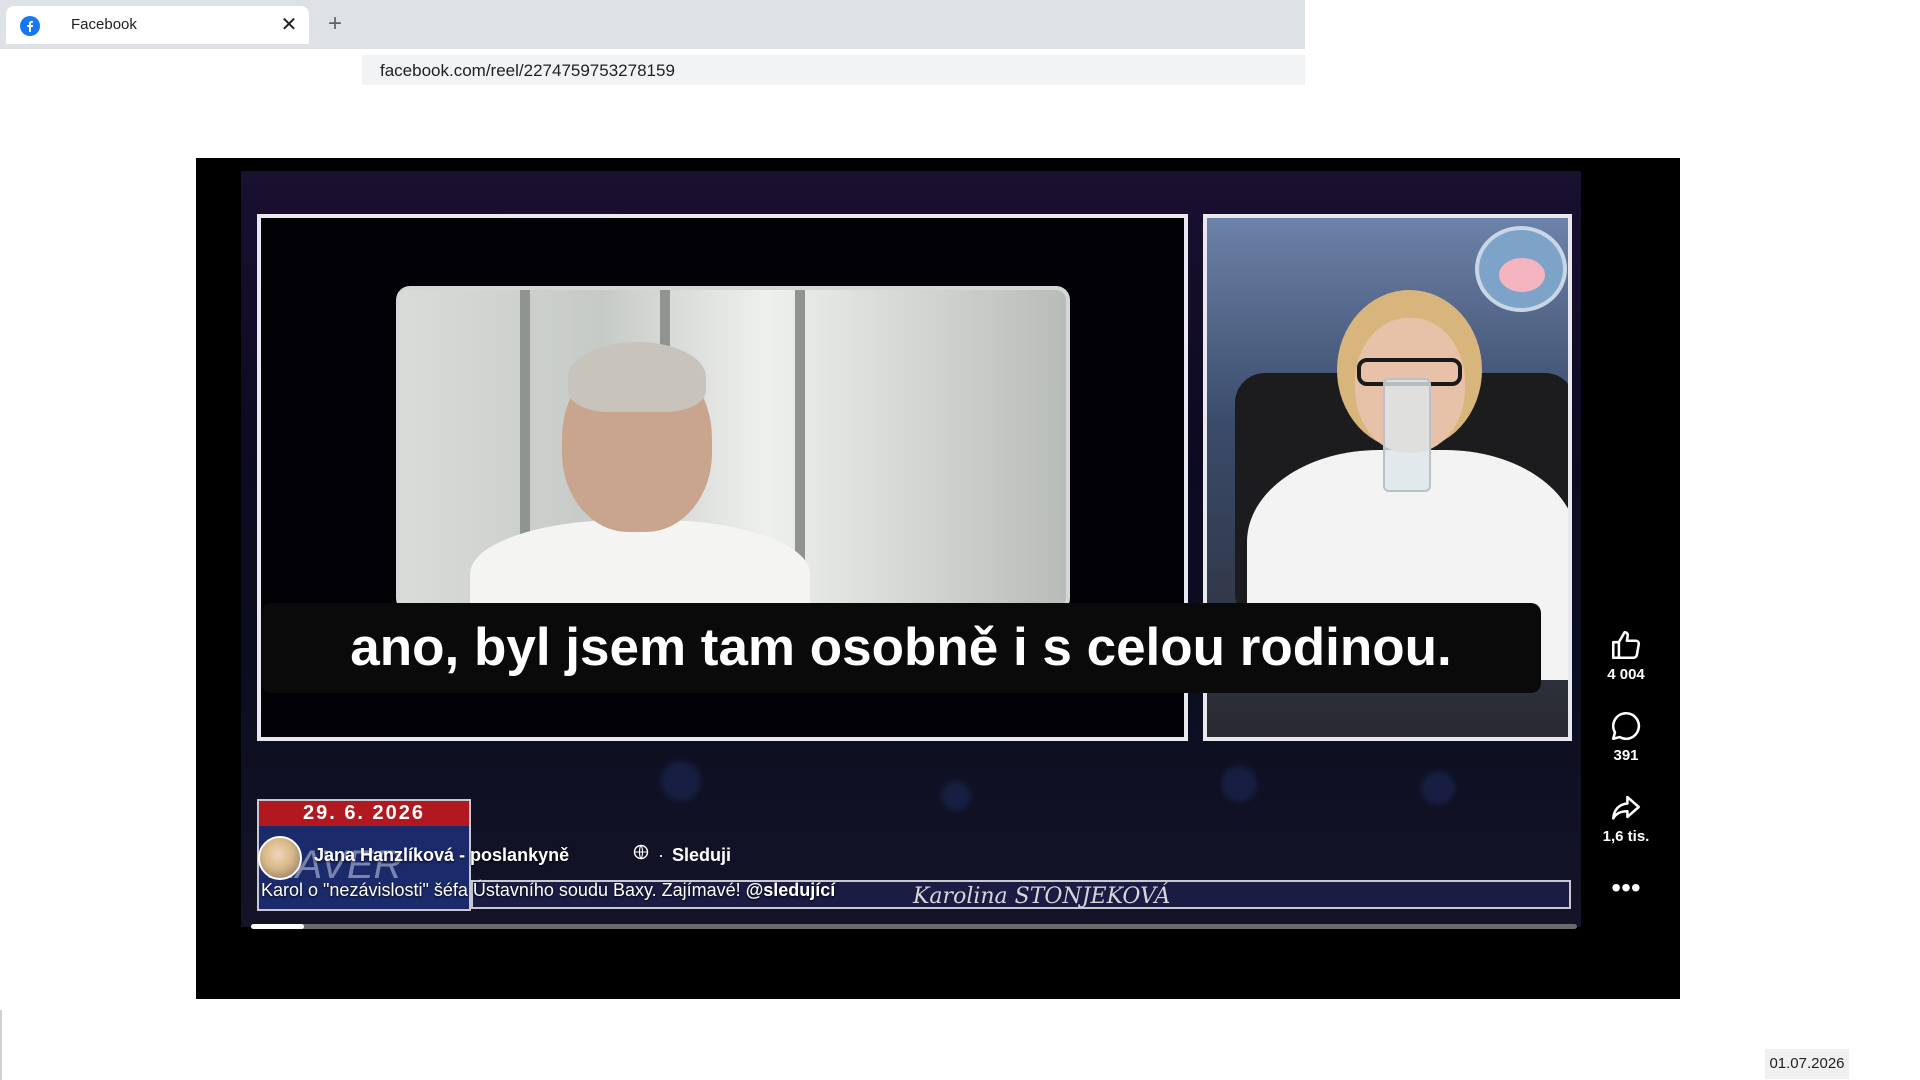 The image size is (1920, 1080). What do you see at coordinates (791, 890) in the screenshot?
I see `caption-mention-link: @sledující` at bounding box center [791, 890].